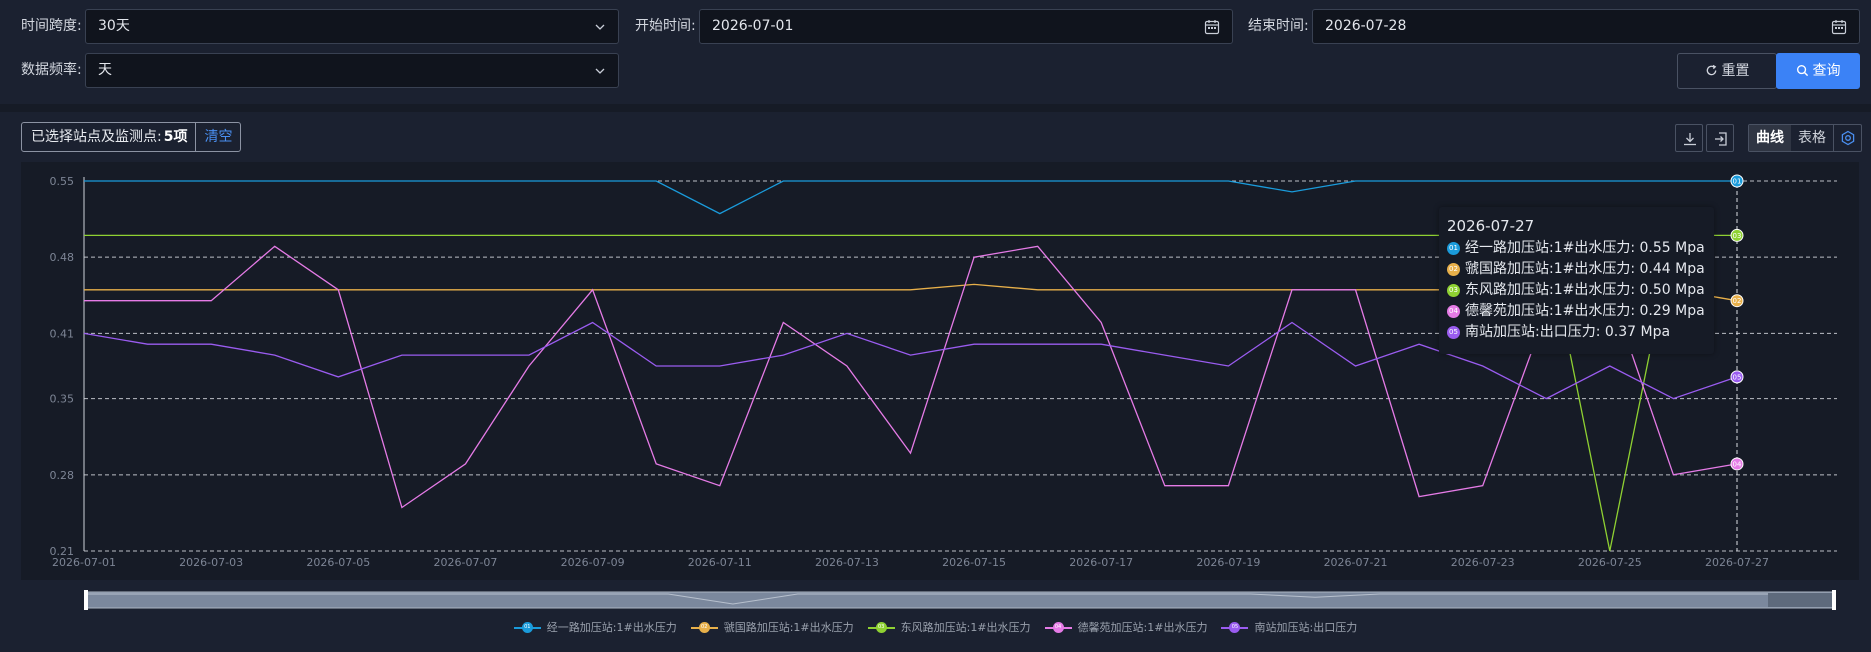 This screenshot has width=1871, height=652. I want to click on tooltip-badge: 01, so click(1453, 248).